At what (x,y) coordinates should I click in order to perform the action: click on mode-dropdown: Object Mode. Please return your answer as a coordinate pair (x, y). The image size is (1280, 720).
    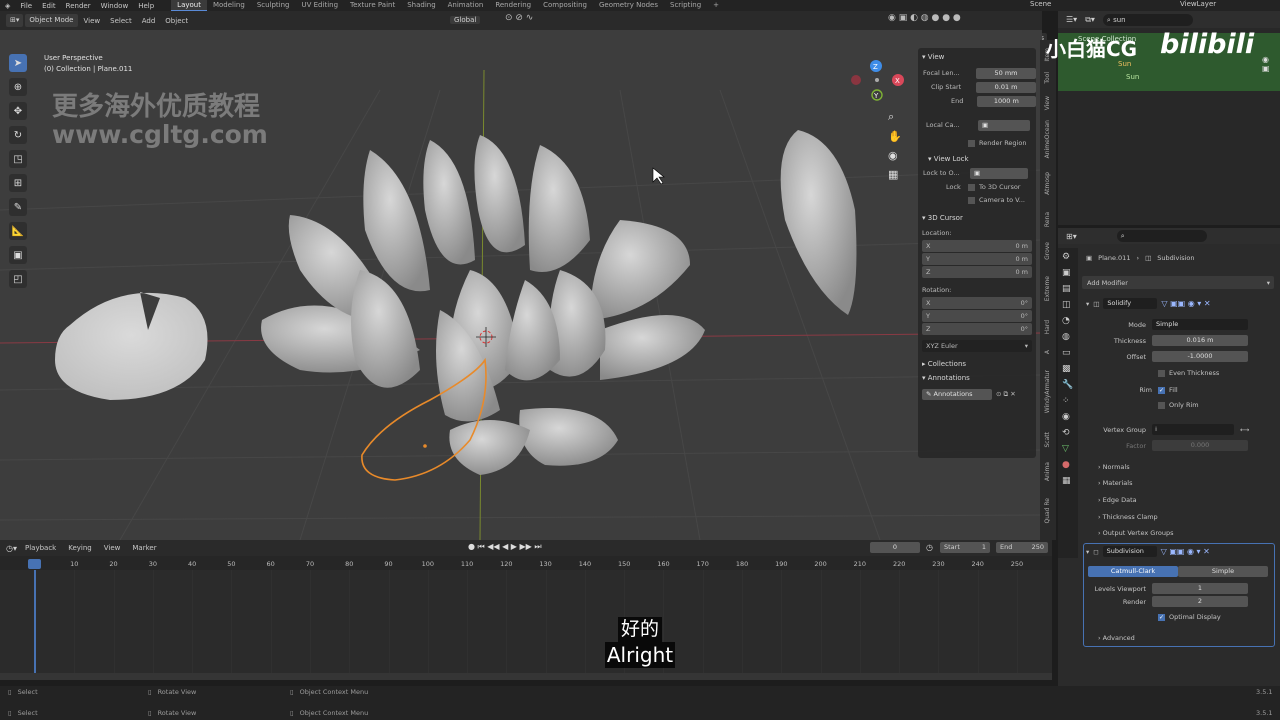
    Looking at the image, I should click on (51, 20).